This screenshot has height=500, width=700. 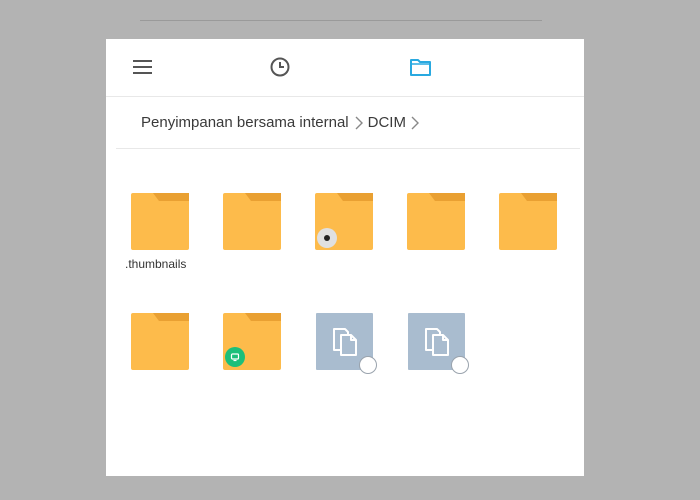 What do you see at coordinates (327, 238) in the screenshot?
I see `disc-icon` at bounding box center [327, 238].